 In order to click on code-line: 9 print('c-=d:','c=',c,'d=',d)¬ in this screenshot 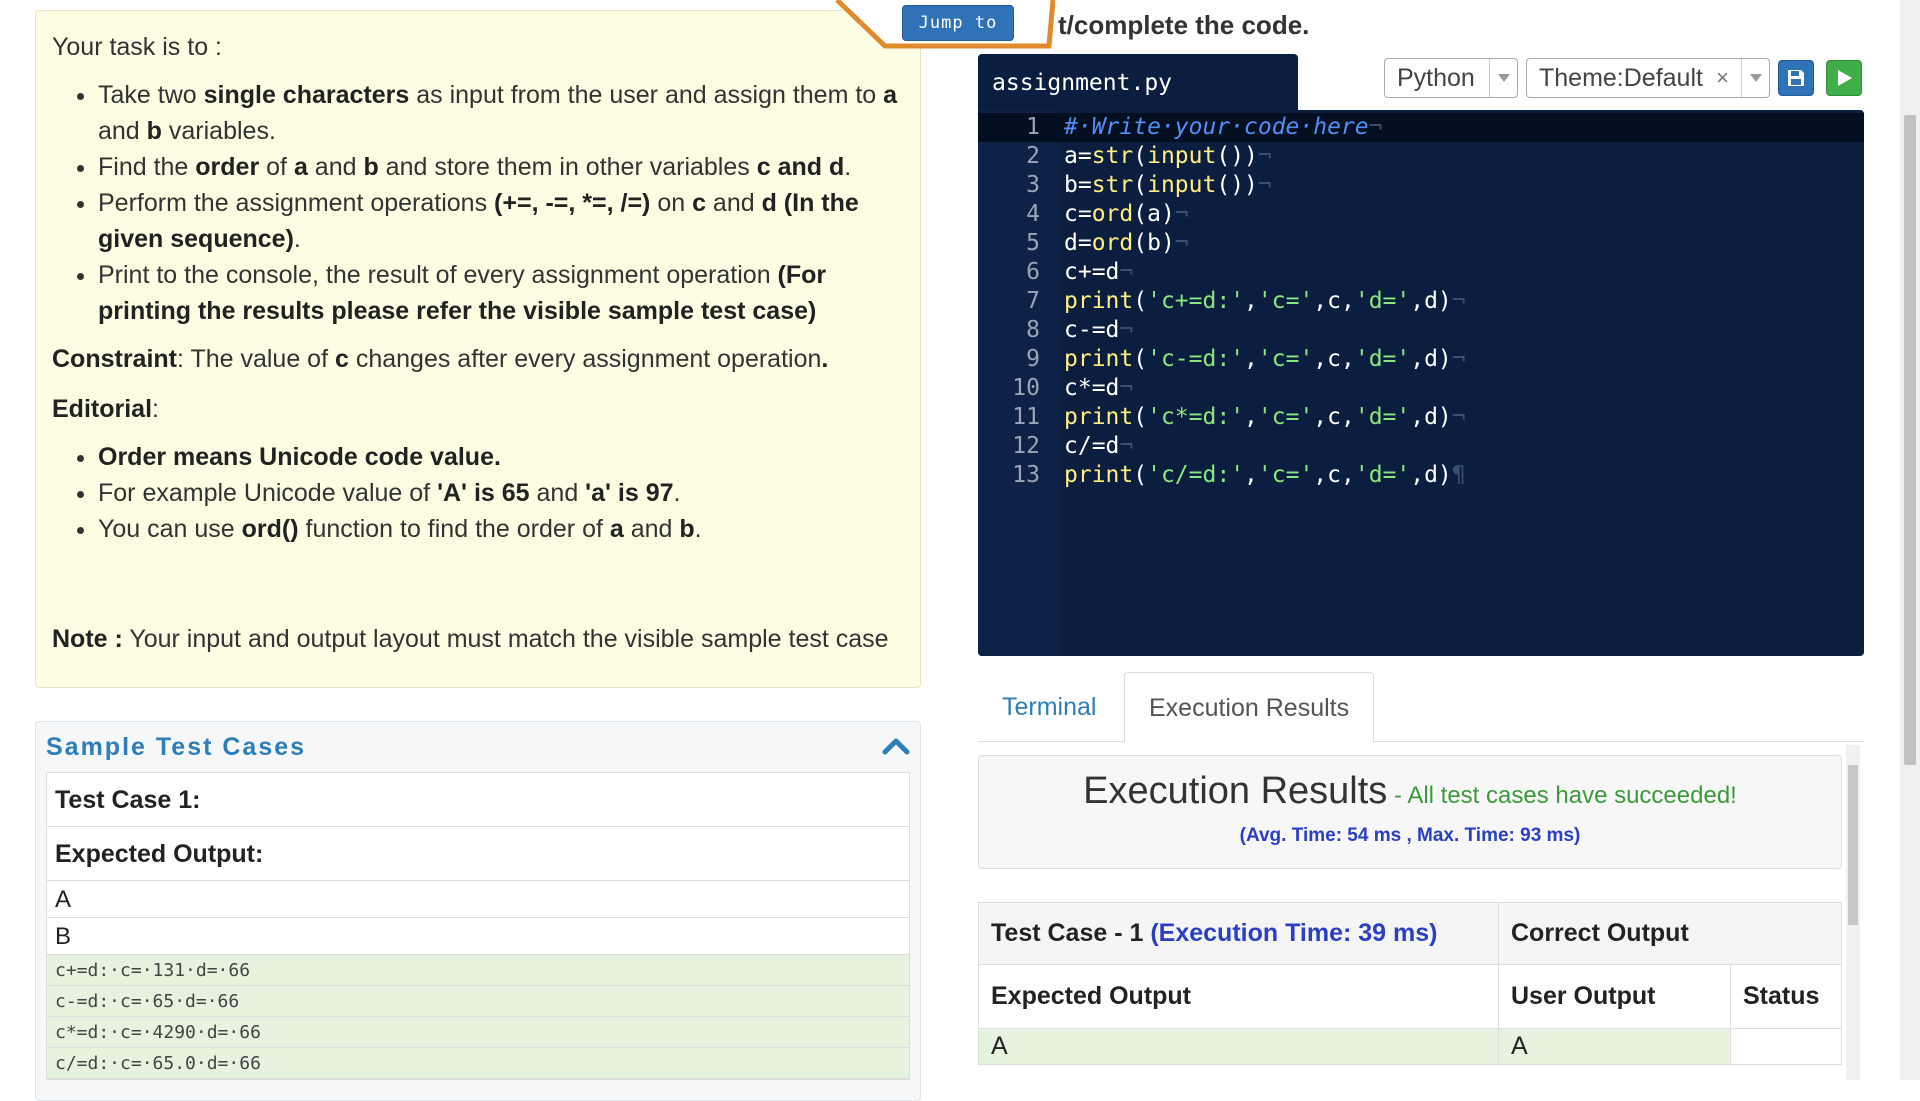, I will do `click(1421, 359)`.